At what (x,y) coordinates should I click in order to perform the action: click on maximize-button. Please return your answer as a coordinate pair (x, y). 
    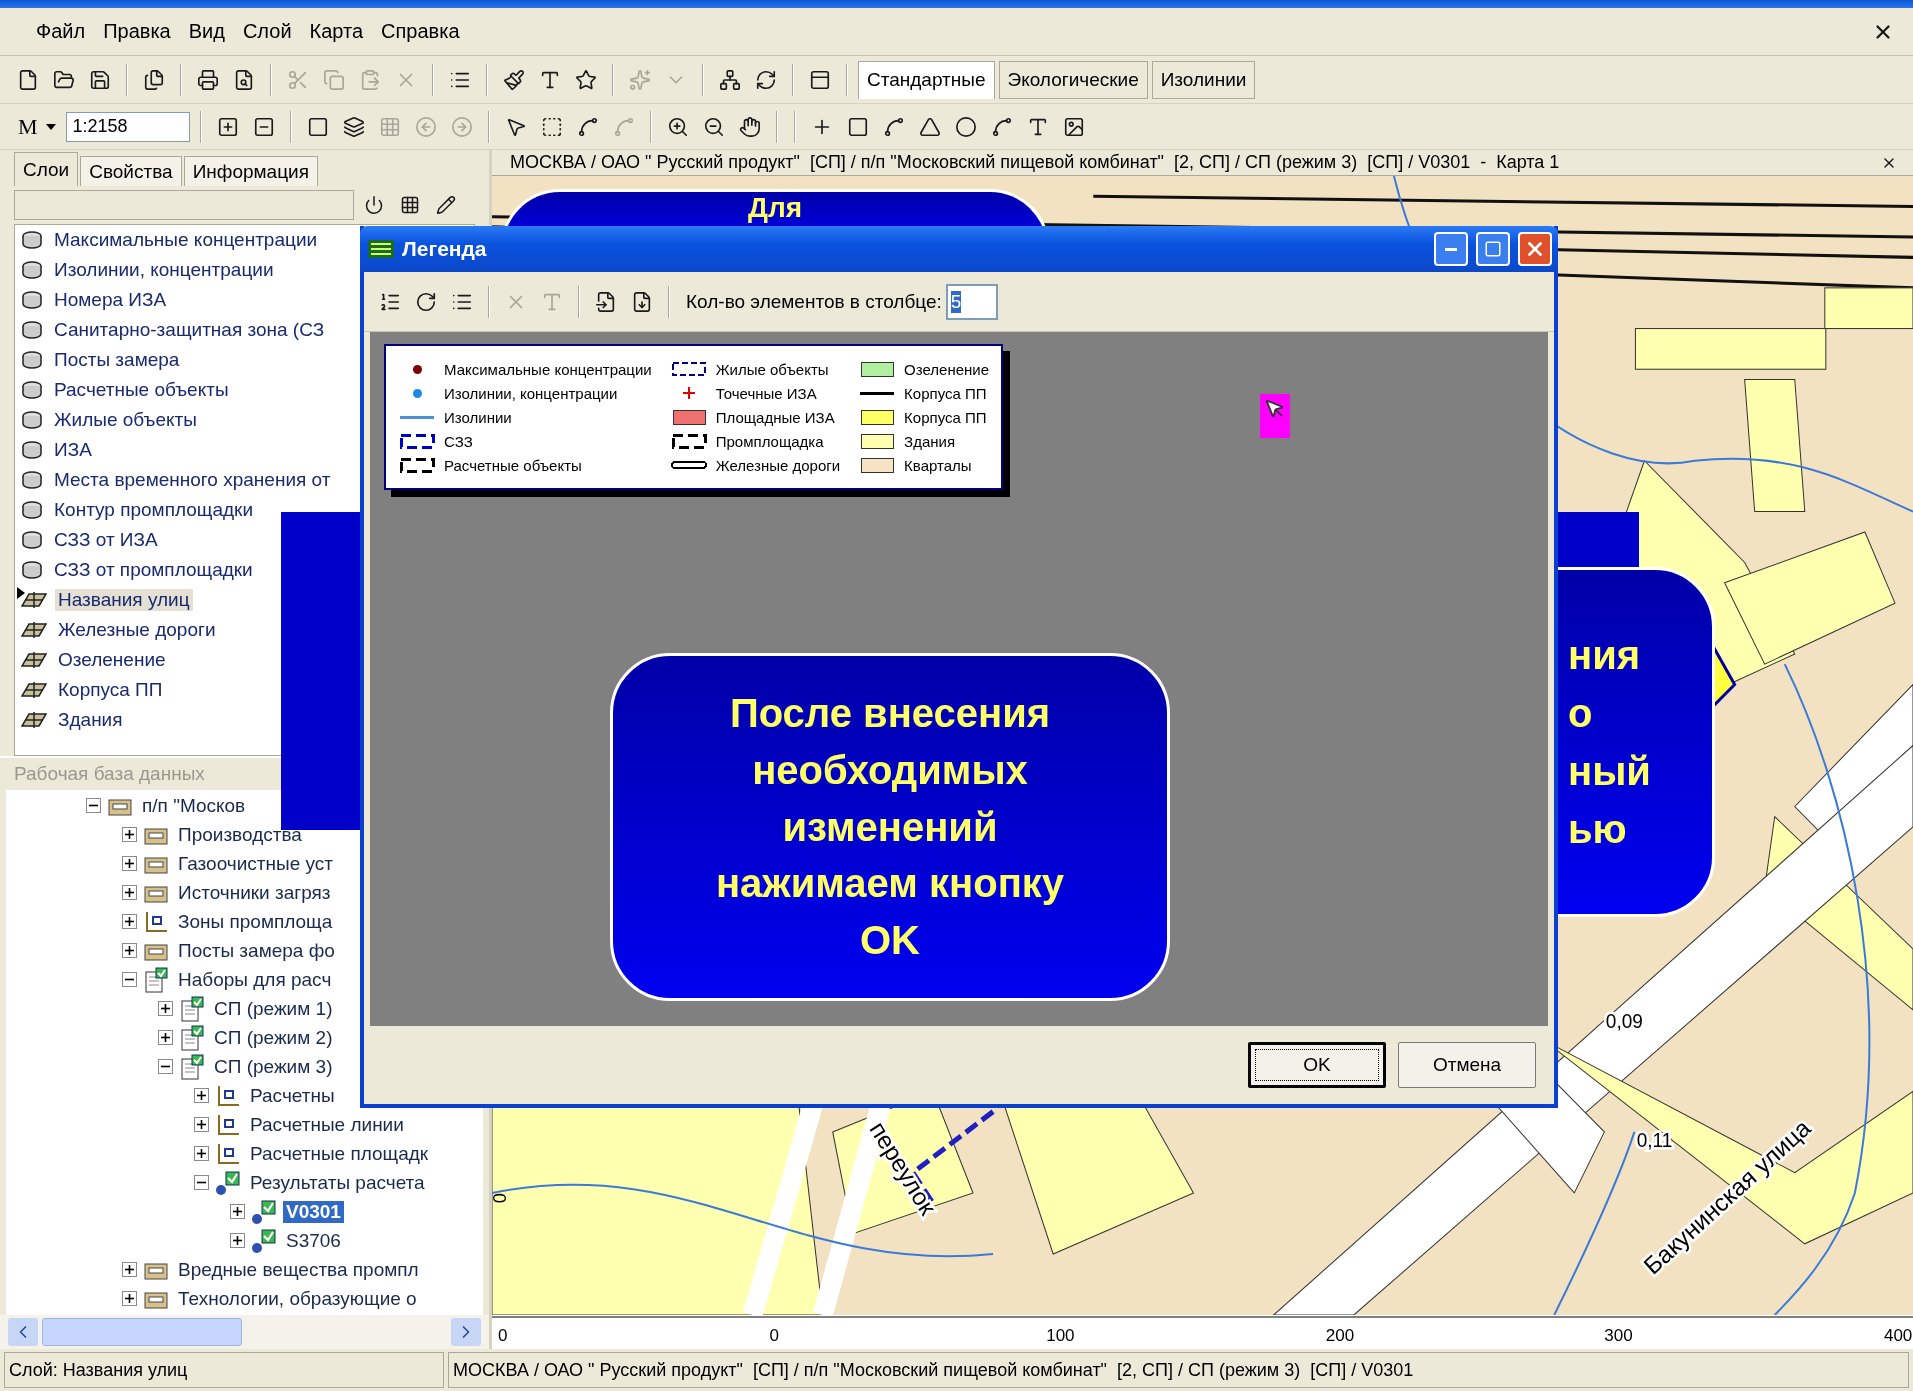
    Looking at the image, I should click on (1493, 249).